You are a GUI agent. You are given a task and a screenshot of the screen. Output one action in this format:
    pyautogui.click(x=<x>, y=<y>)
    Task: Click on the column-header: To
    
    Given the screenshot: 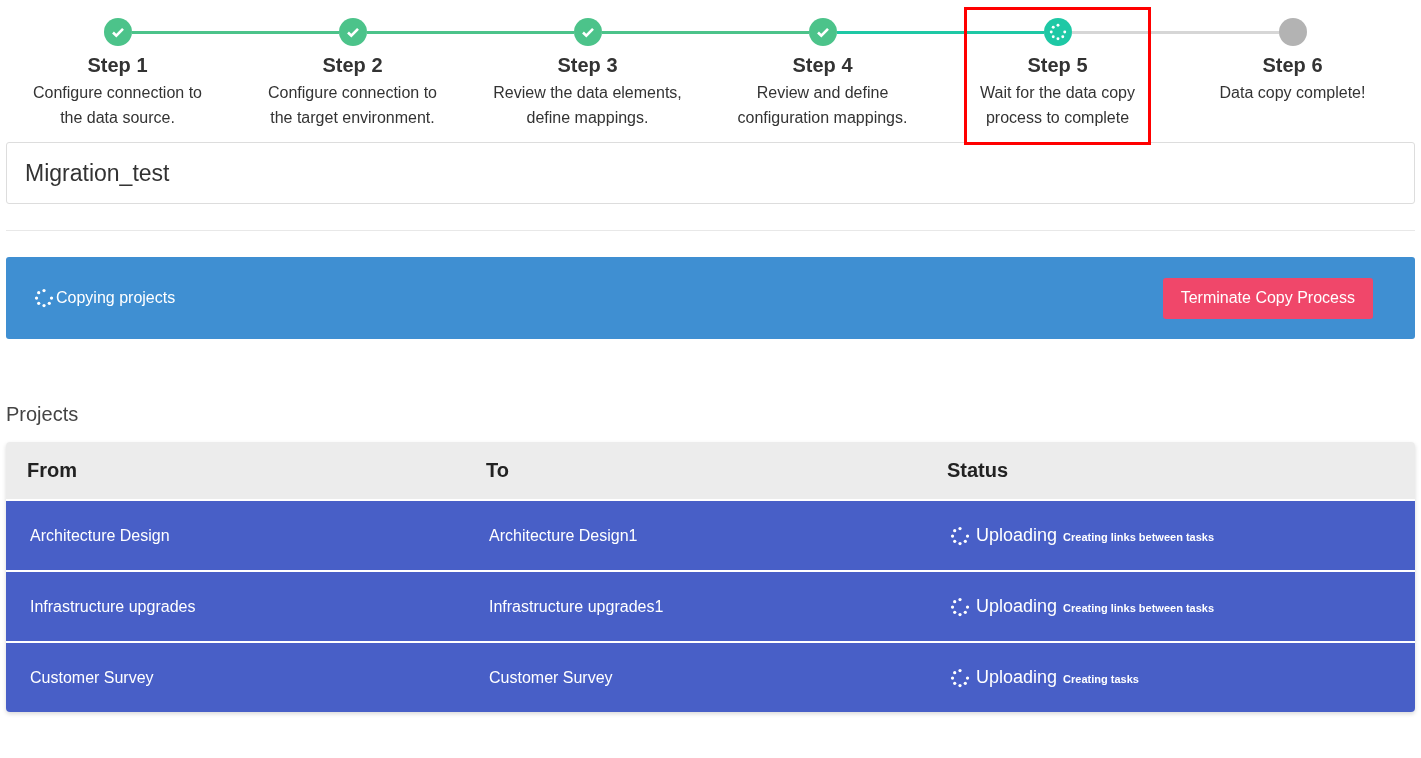 What is the action you would take?
    pyautogui.click(x=498, y=470)
    